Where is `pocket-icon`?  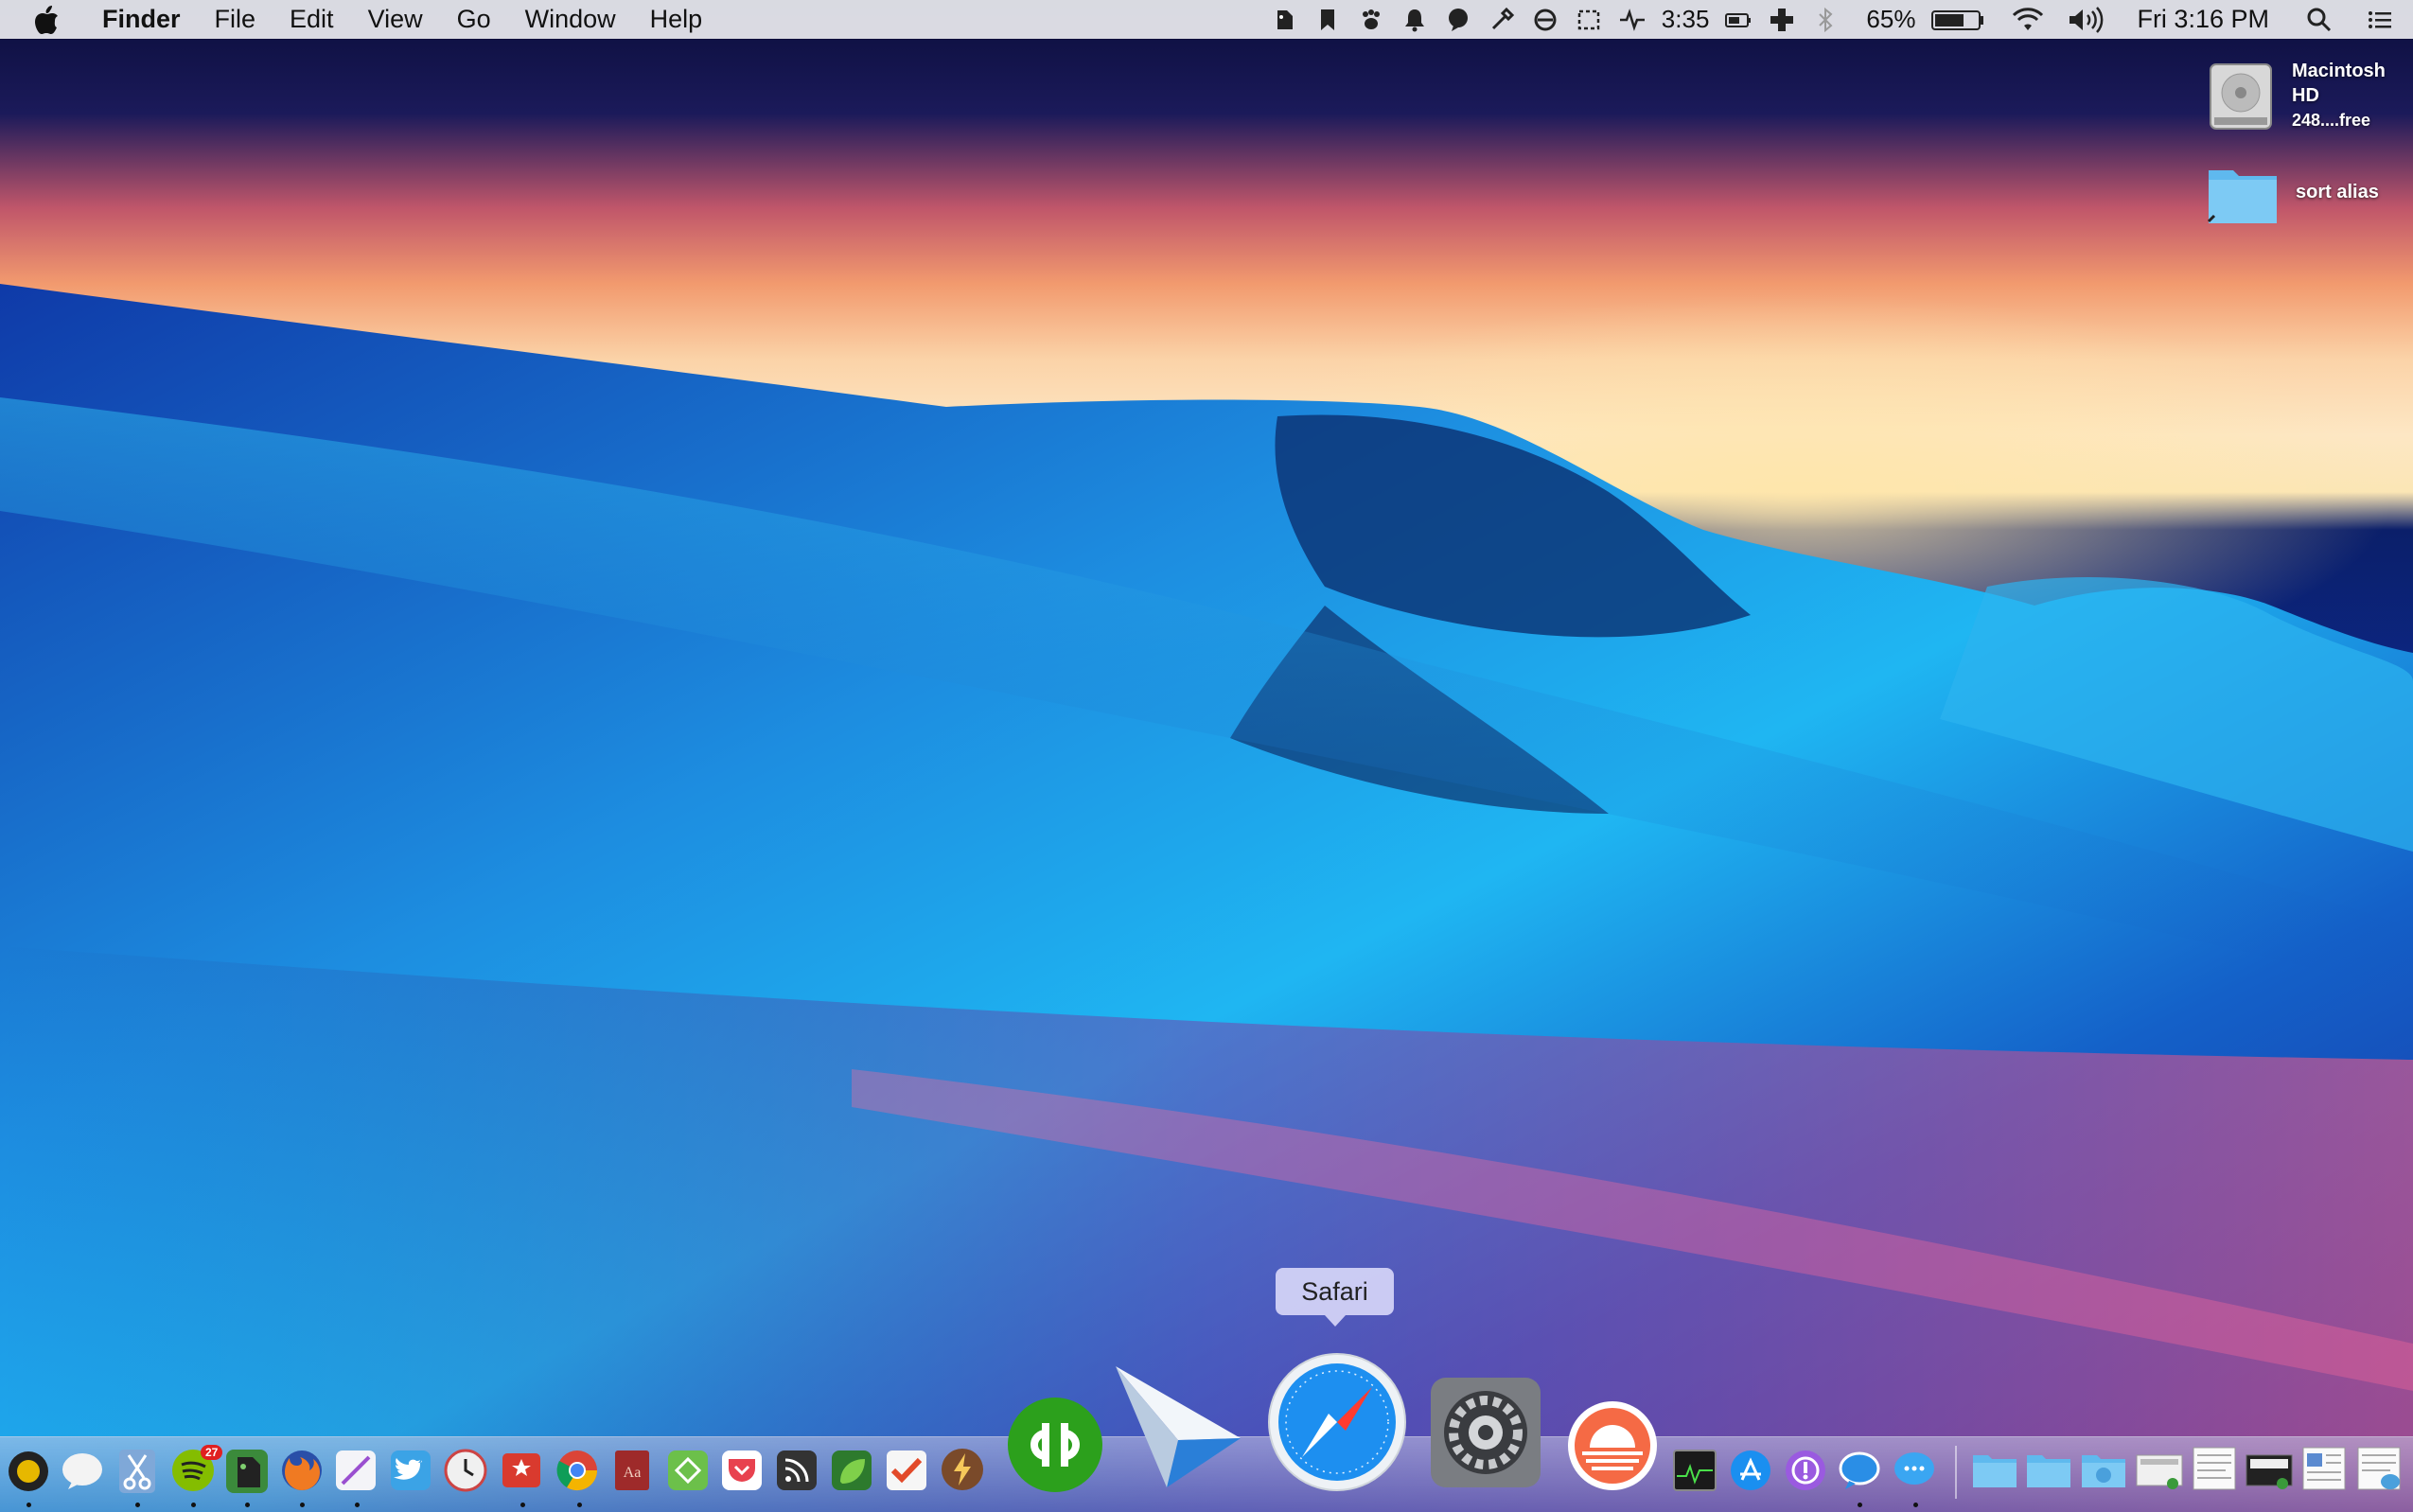 pocket-icon is located at coordinates (742, 1471).